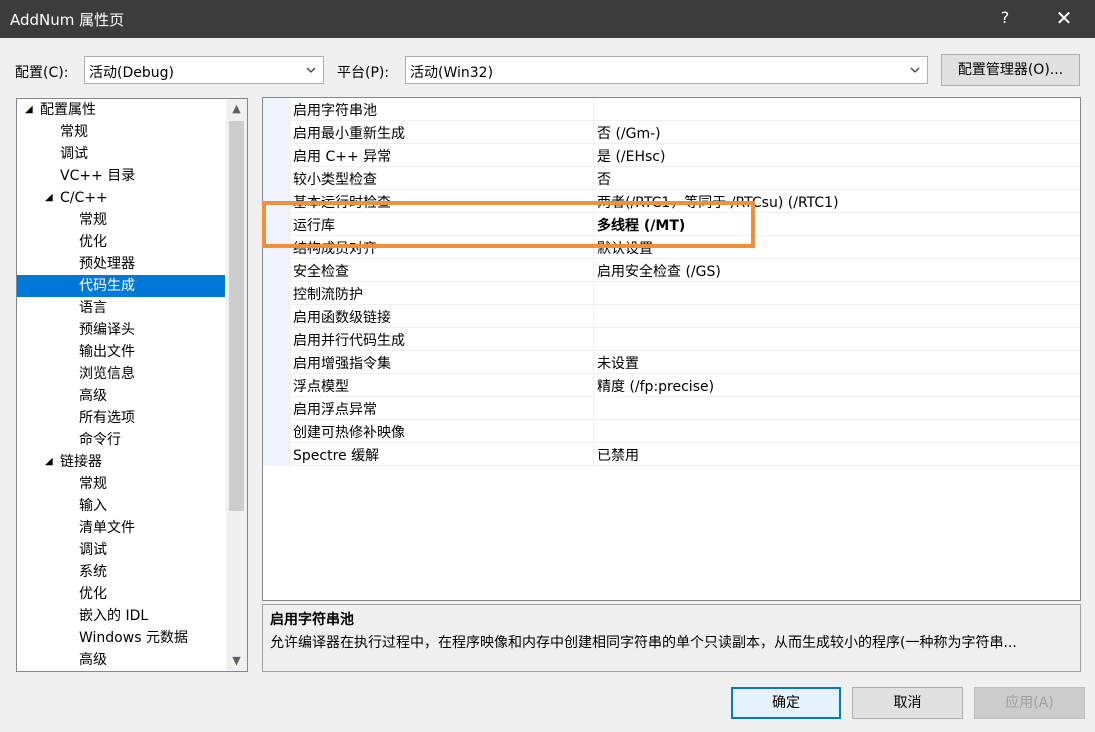 Image resolution: width=1095 pixels, height=732 pixels. What do you see at coordinates (107, 528) in the screenshot?
I see `tree-item-label: 清单文件` at bounding box center [107, 528].